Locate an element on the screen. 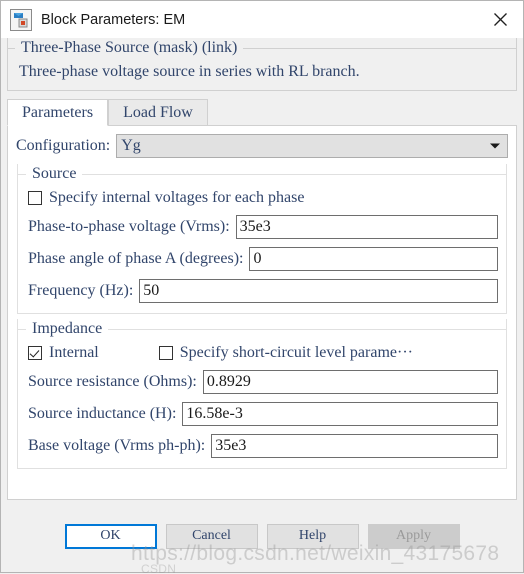 This screenshot has width=524, height=574. cancel-button: Cancel is located at coordinates (211, 536).